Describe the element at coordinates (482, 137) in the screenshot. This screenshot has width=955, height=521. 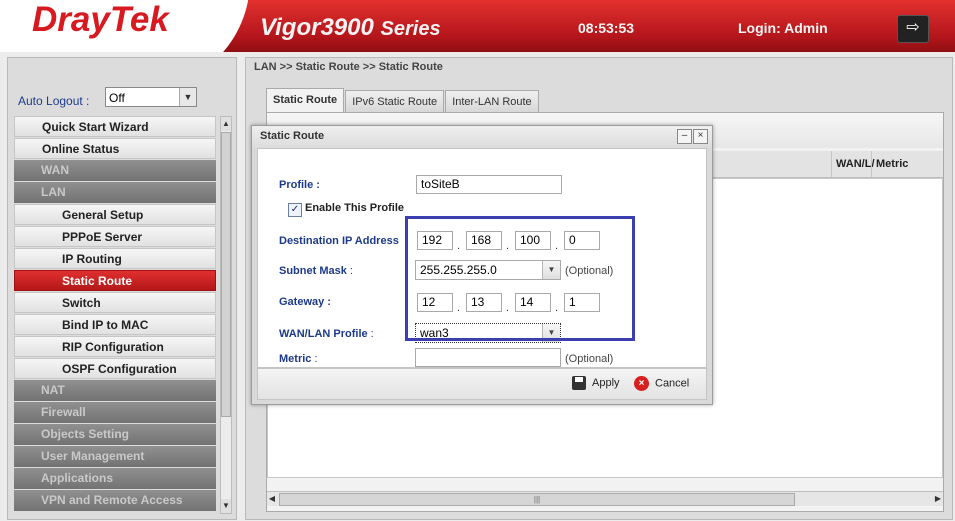
I see `dialog-titlebar: Static Route – ×` at that location.